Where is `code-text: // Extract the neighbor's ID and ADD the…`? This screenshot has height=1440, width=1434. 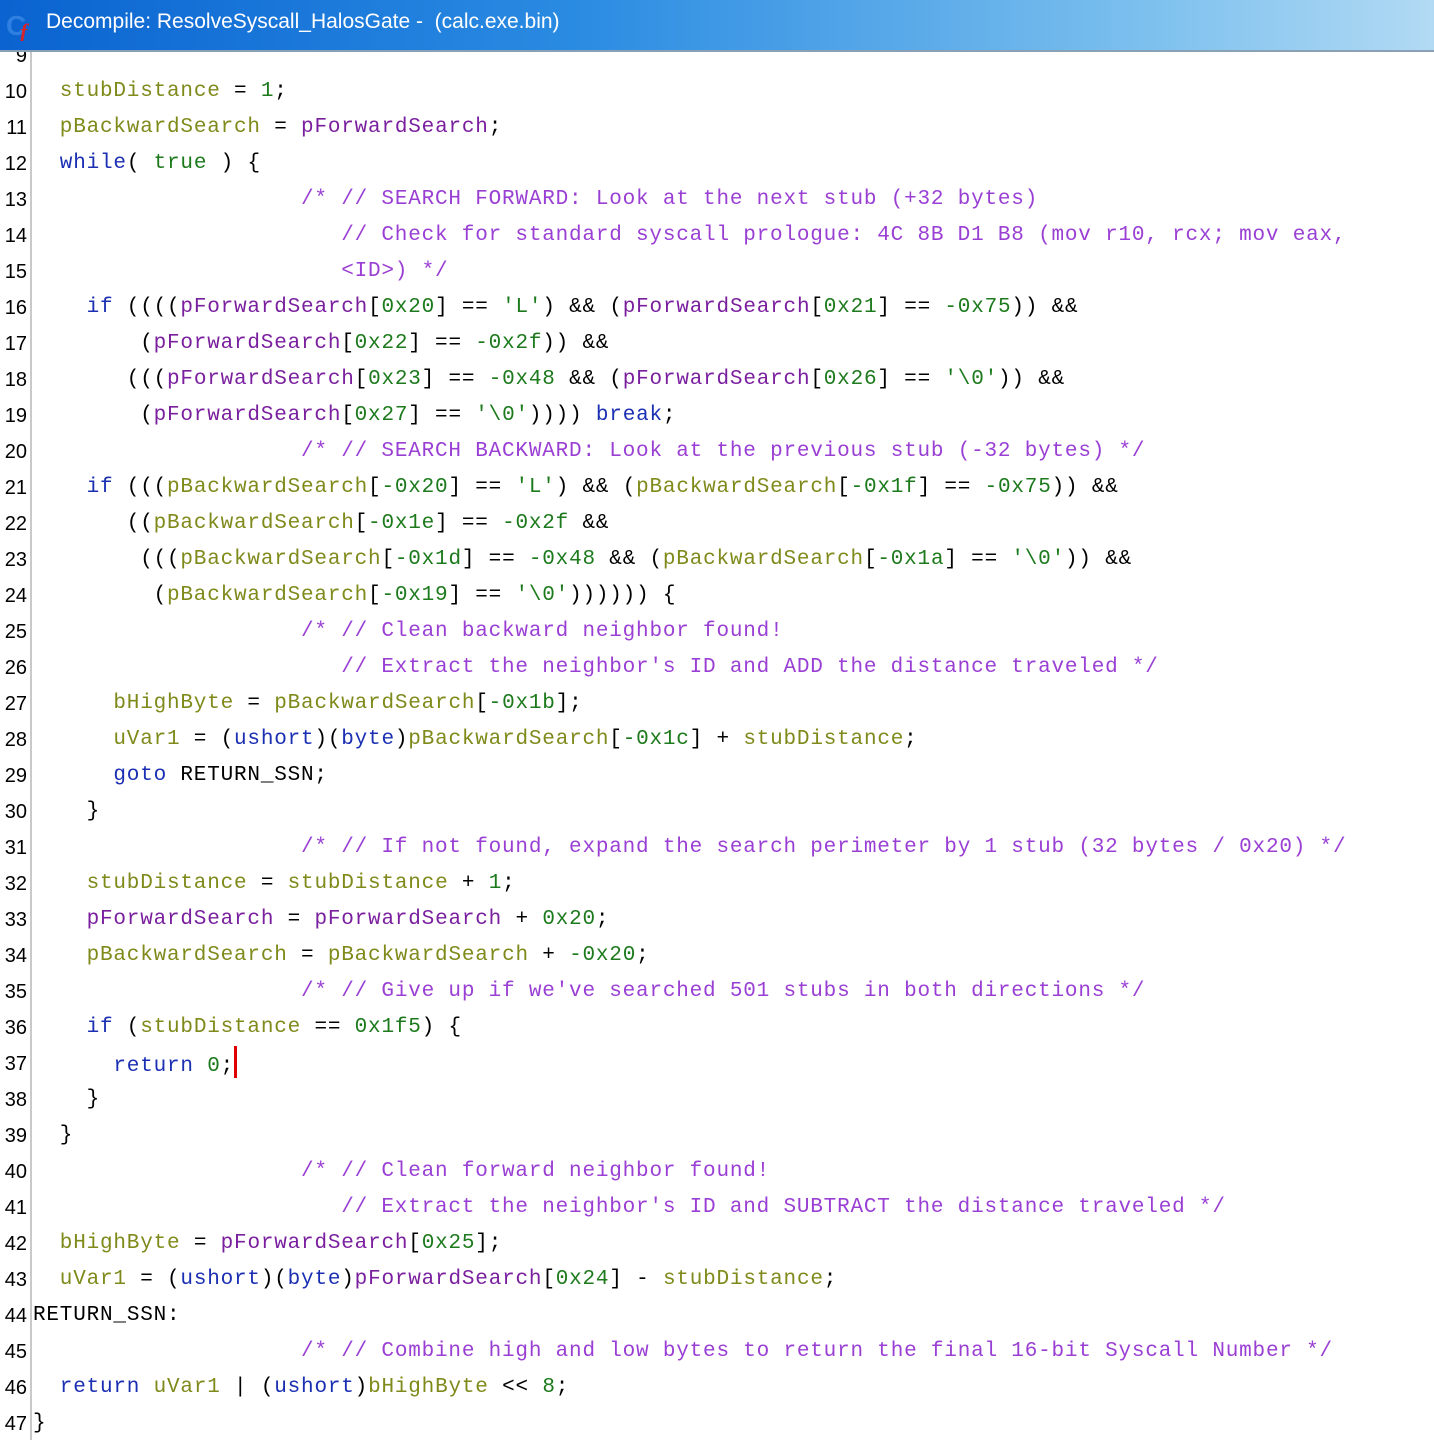
code-text: // Extract the neighbor's ID and ADD the… is located at coordinates (750, 668).